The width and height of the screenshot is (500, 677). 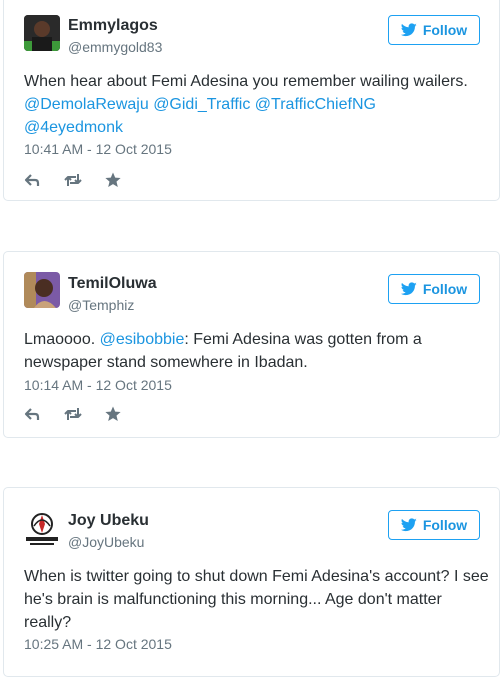 What do you see at coordinates (108, 521) in the screenshot?
I see `user-name: Joy Ubeku` at bounding box center [108, 521].